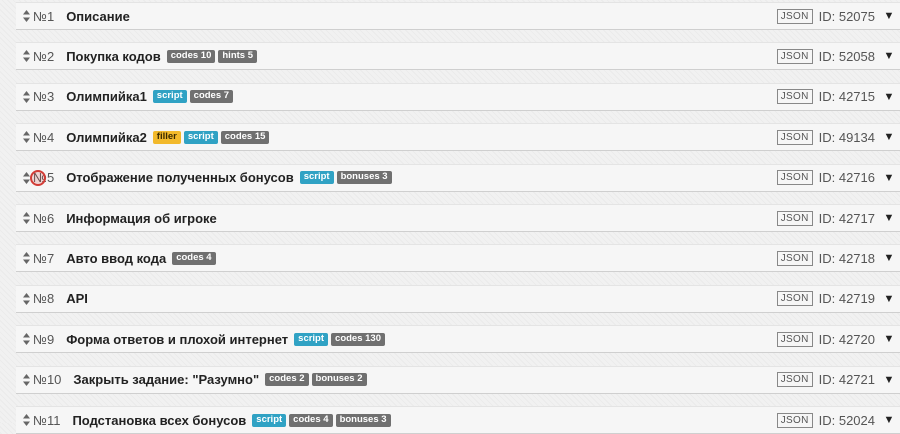  Describe the element at coordinates (166, 379) in the screenshot. I see `level-title: Закрыть задание: "Разумно"` at that location.